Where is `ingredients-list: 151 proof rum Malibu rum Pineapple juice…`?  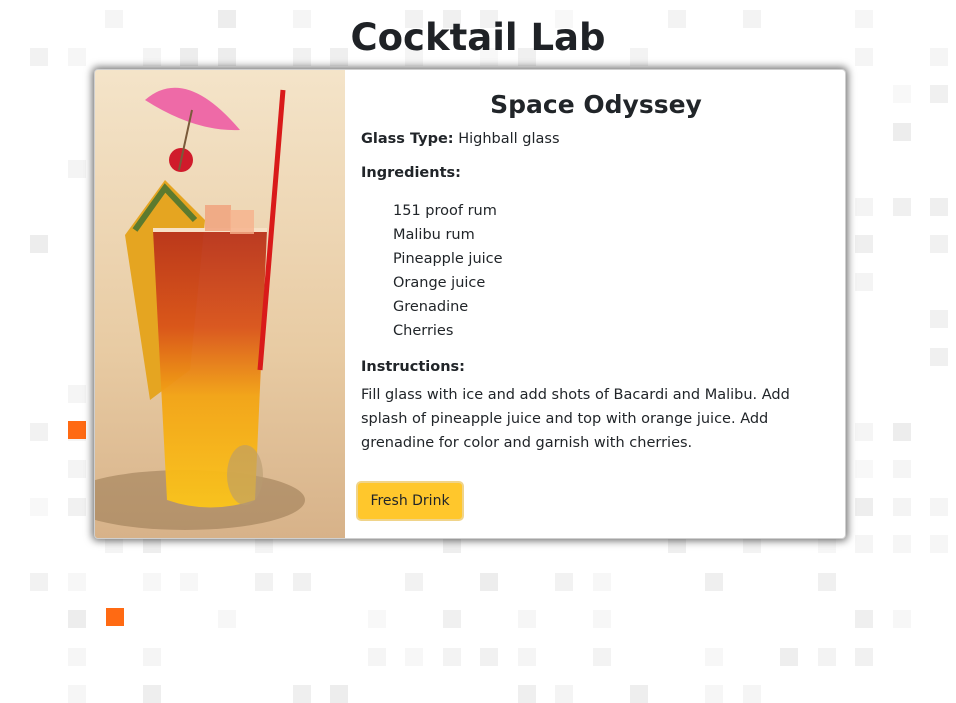 ingredients-list: 151 proof rum Malibu rum Pineapple juice… is located at coordinates (596, 271).